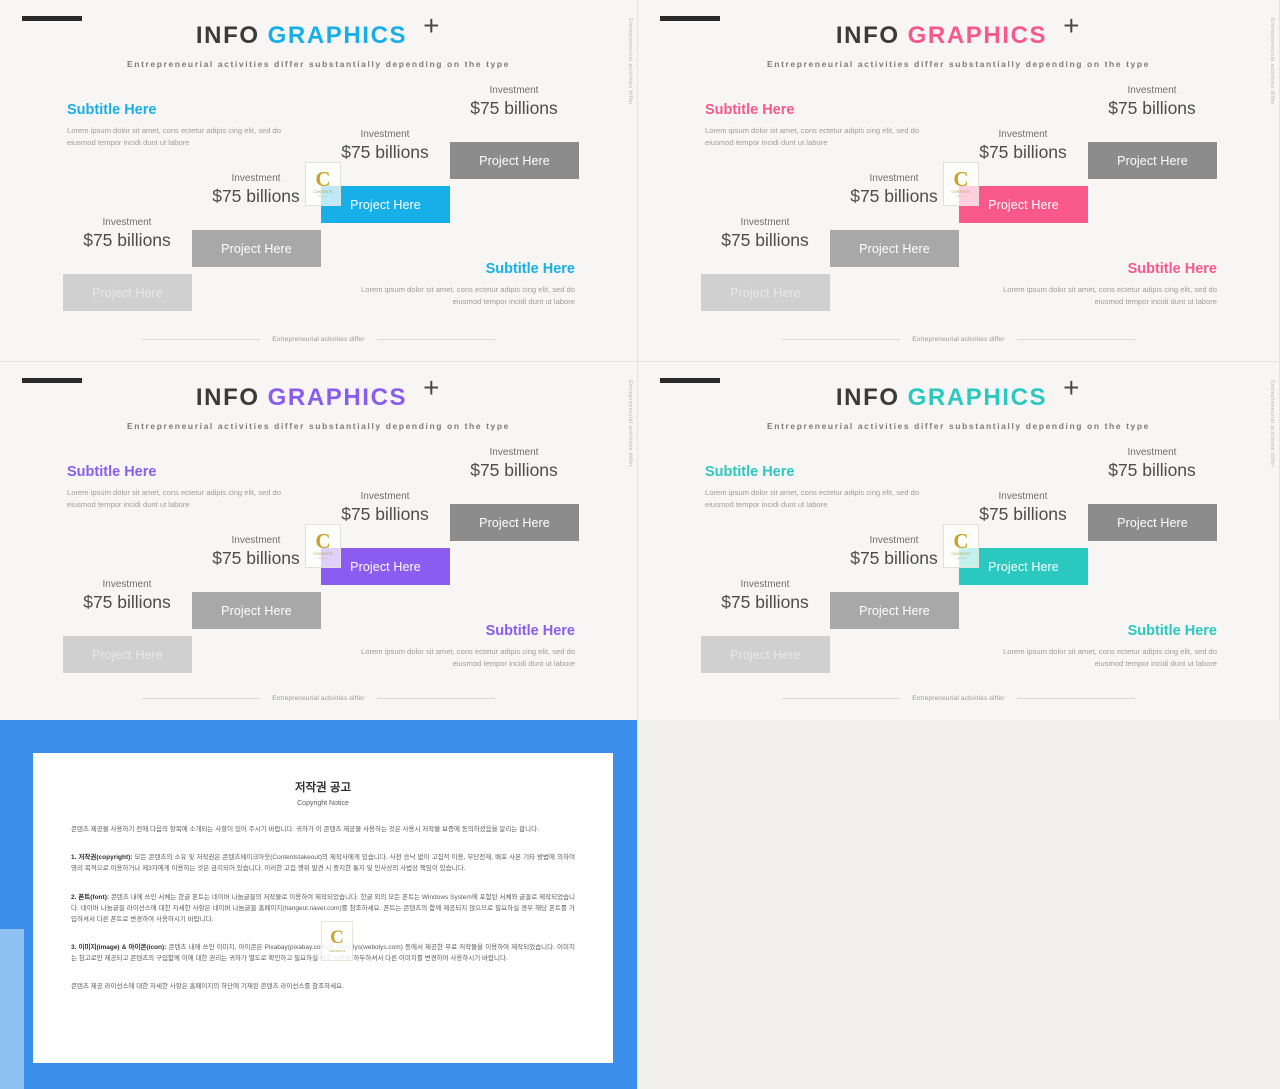  Describe the element at coordinates (1023, 134) in the screenshot. I see `step-3-investment: Investment` at that location.